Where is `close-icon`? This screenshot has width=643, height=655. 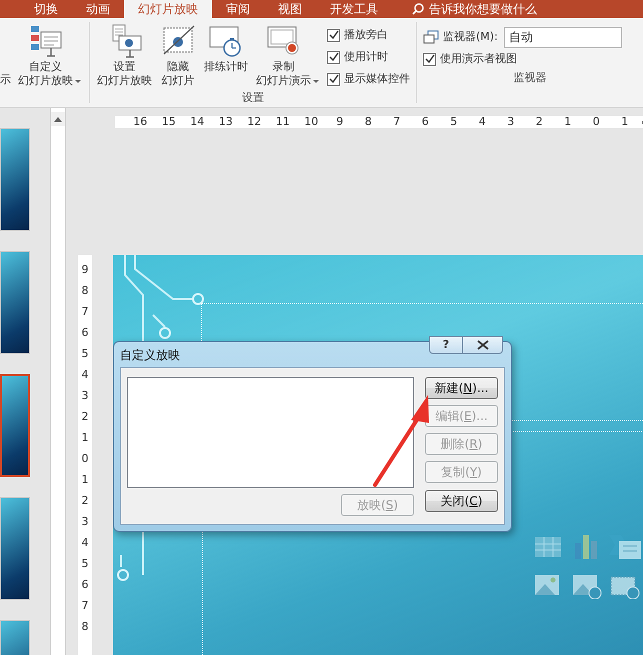
close-icon is located at coordinates (482, 345).